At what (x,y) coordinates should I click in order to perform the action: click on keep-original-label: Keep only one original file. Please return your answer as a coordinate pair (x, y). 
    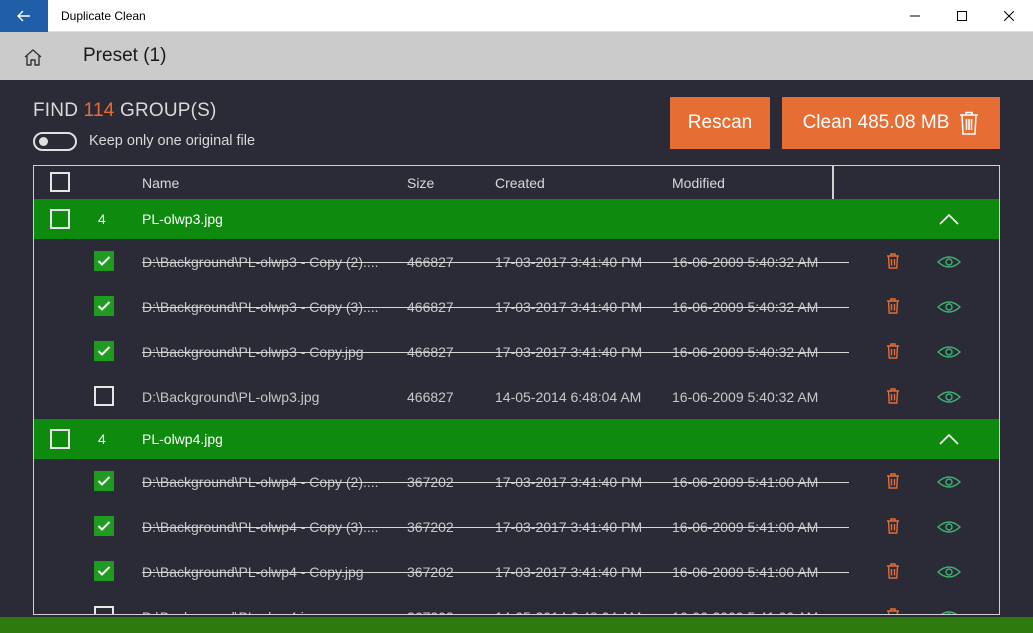
    Looking at the image, I should click on (172, 141).